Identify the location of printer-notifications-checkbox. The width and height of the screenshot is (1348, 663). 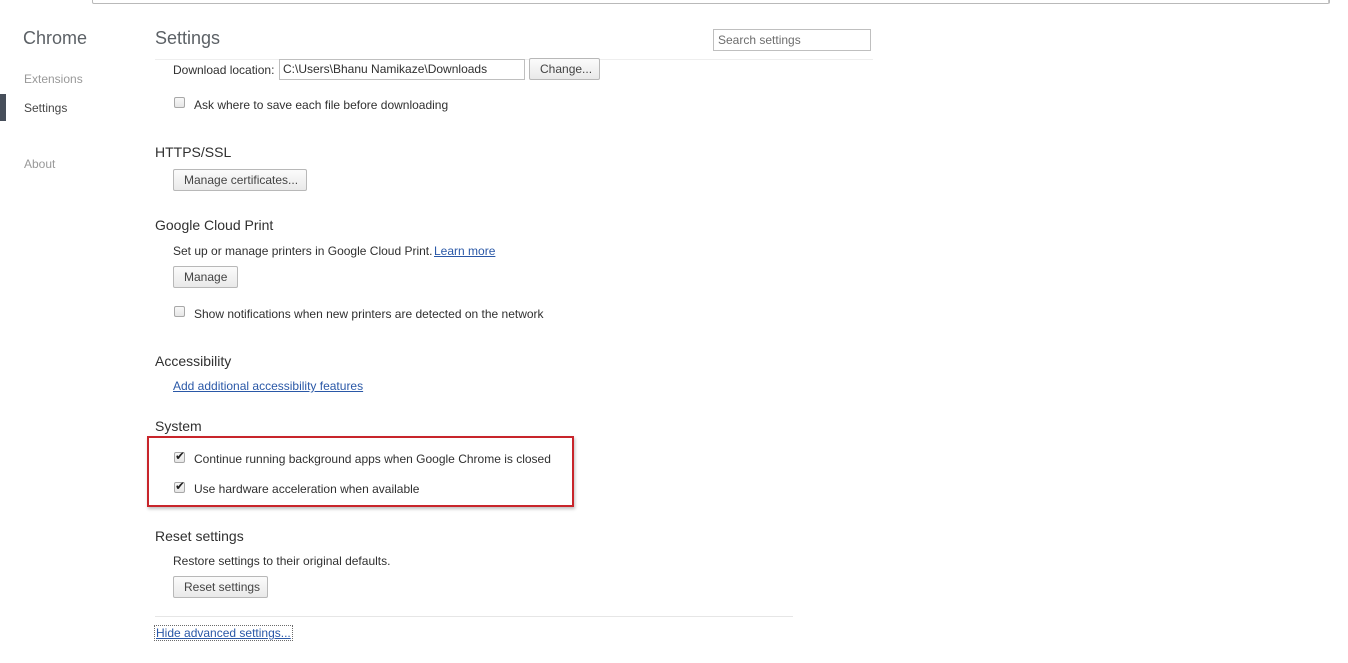
(179, 311).